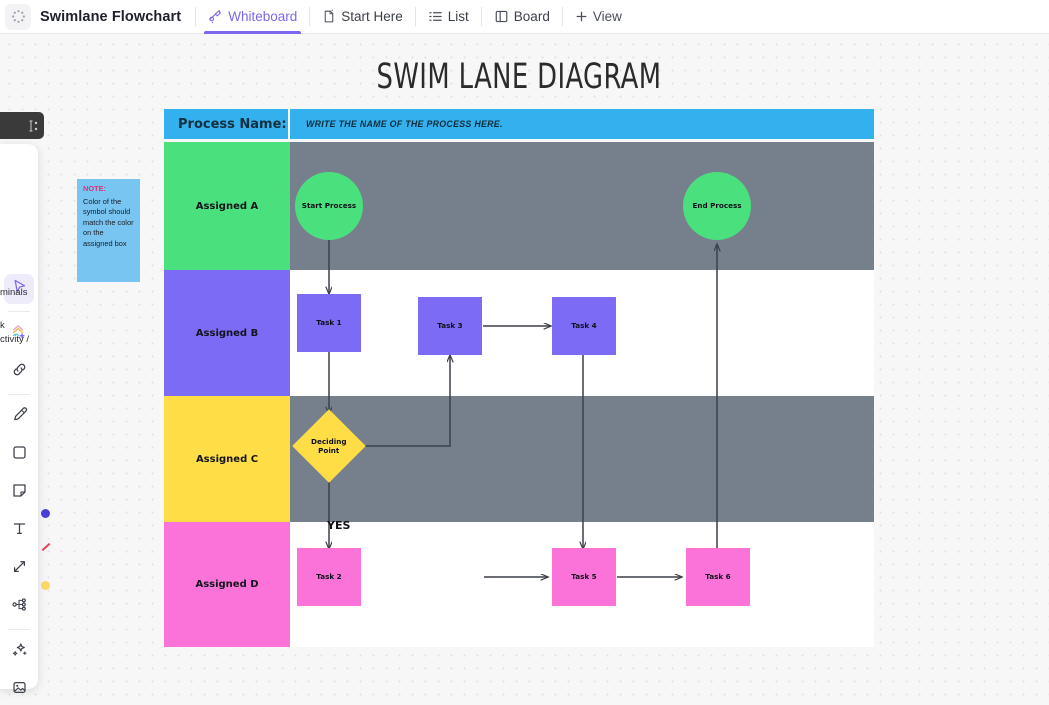 The height and width of the screenshot is (705, 1049). I want to click on tab-board-label: Board, so click(531, 16).